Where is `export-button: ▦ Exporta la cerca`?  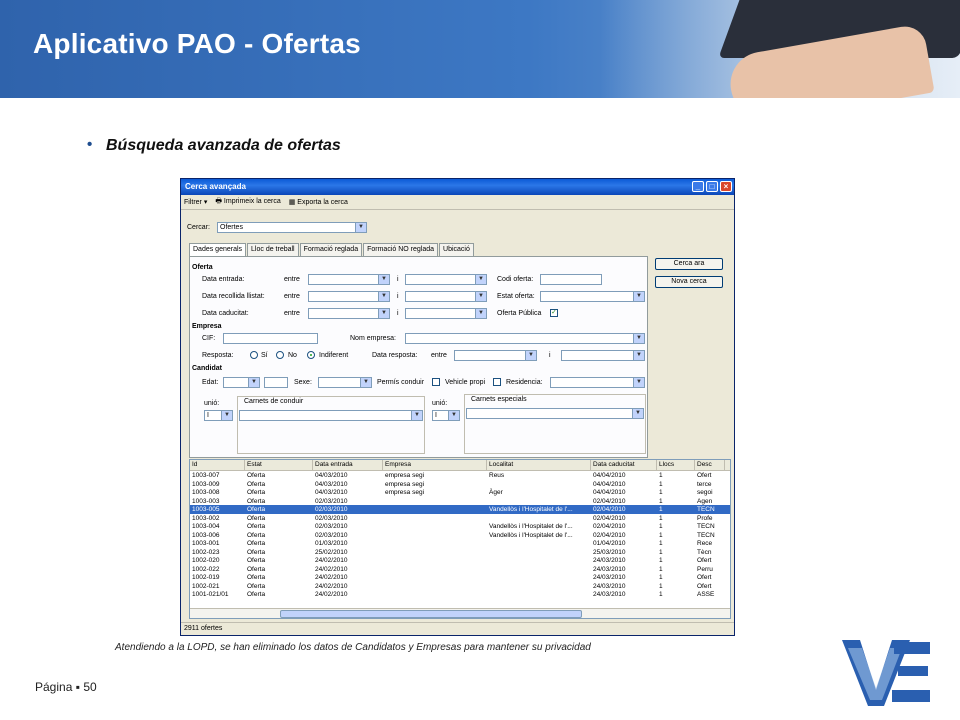 export-button: ▦ Exporta la cerca is located at coordinates (318, 202).